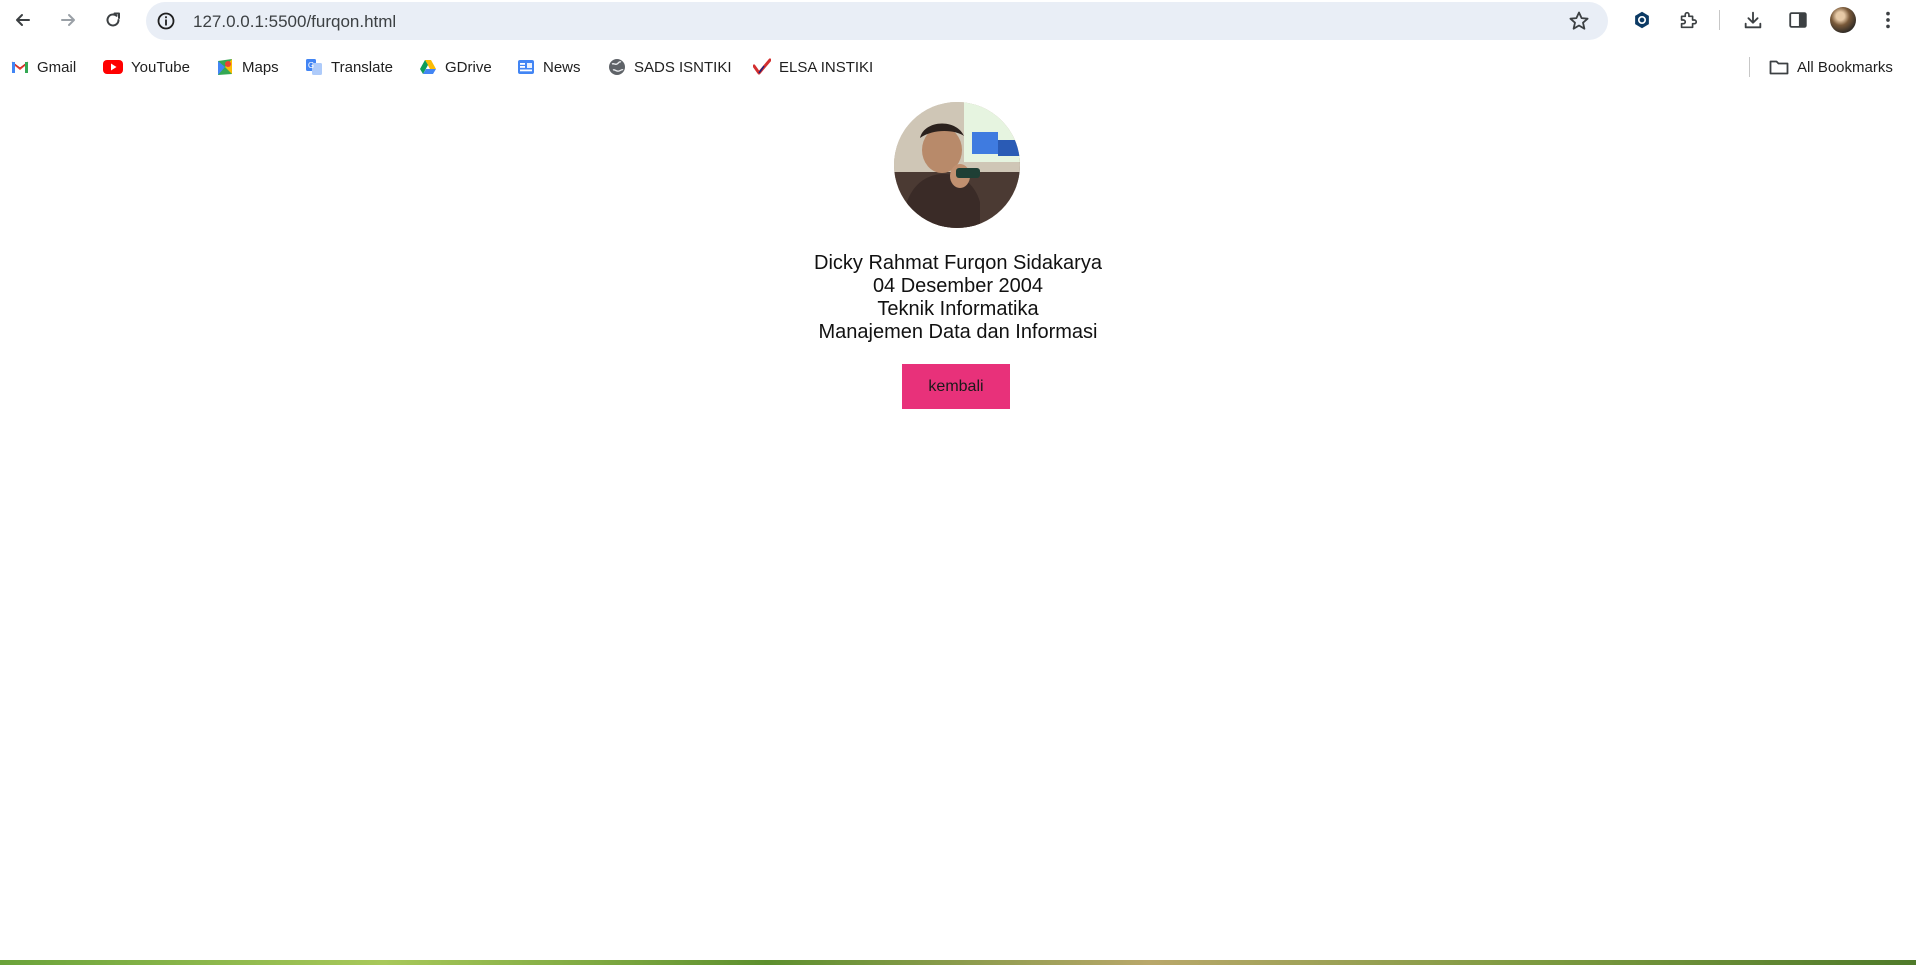 This screenshot has height=965, width=1916. What do you see at coordinates (166, 21) in the screenshot?
I see `site-info-icon` at bounding box center [166, 21].